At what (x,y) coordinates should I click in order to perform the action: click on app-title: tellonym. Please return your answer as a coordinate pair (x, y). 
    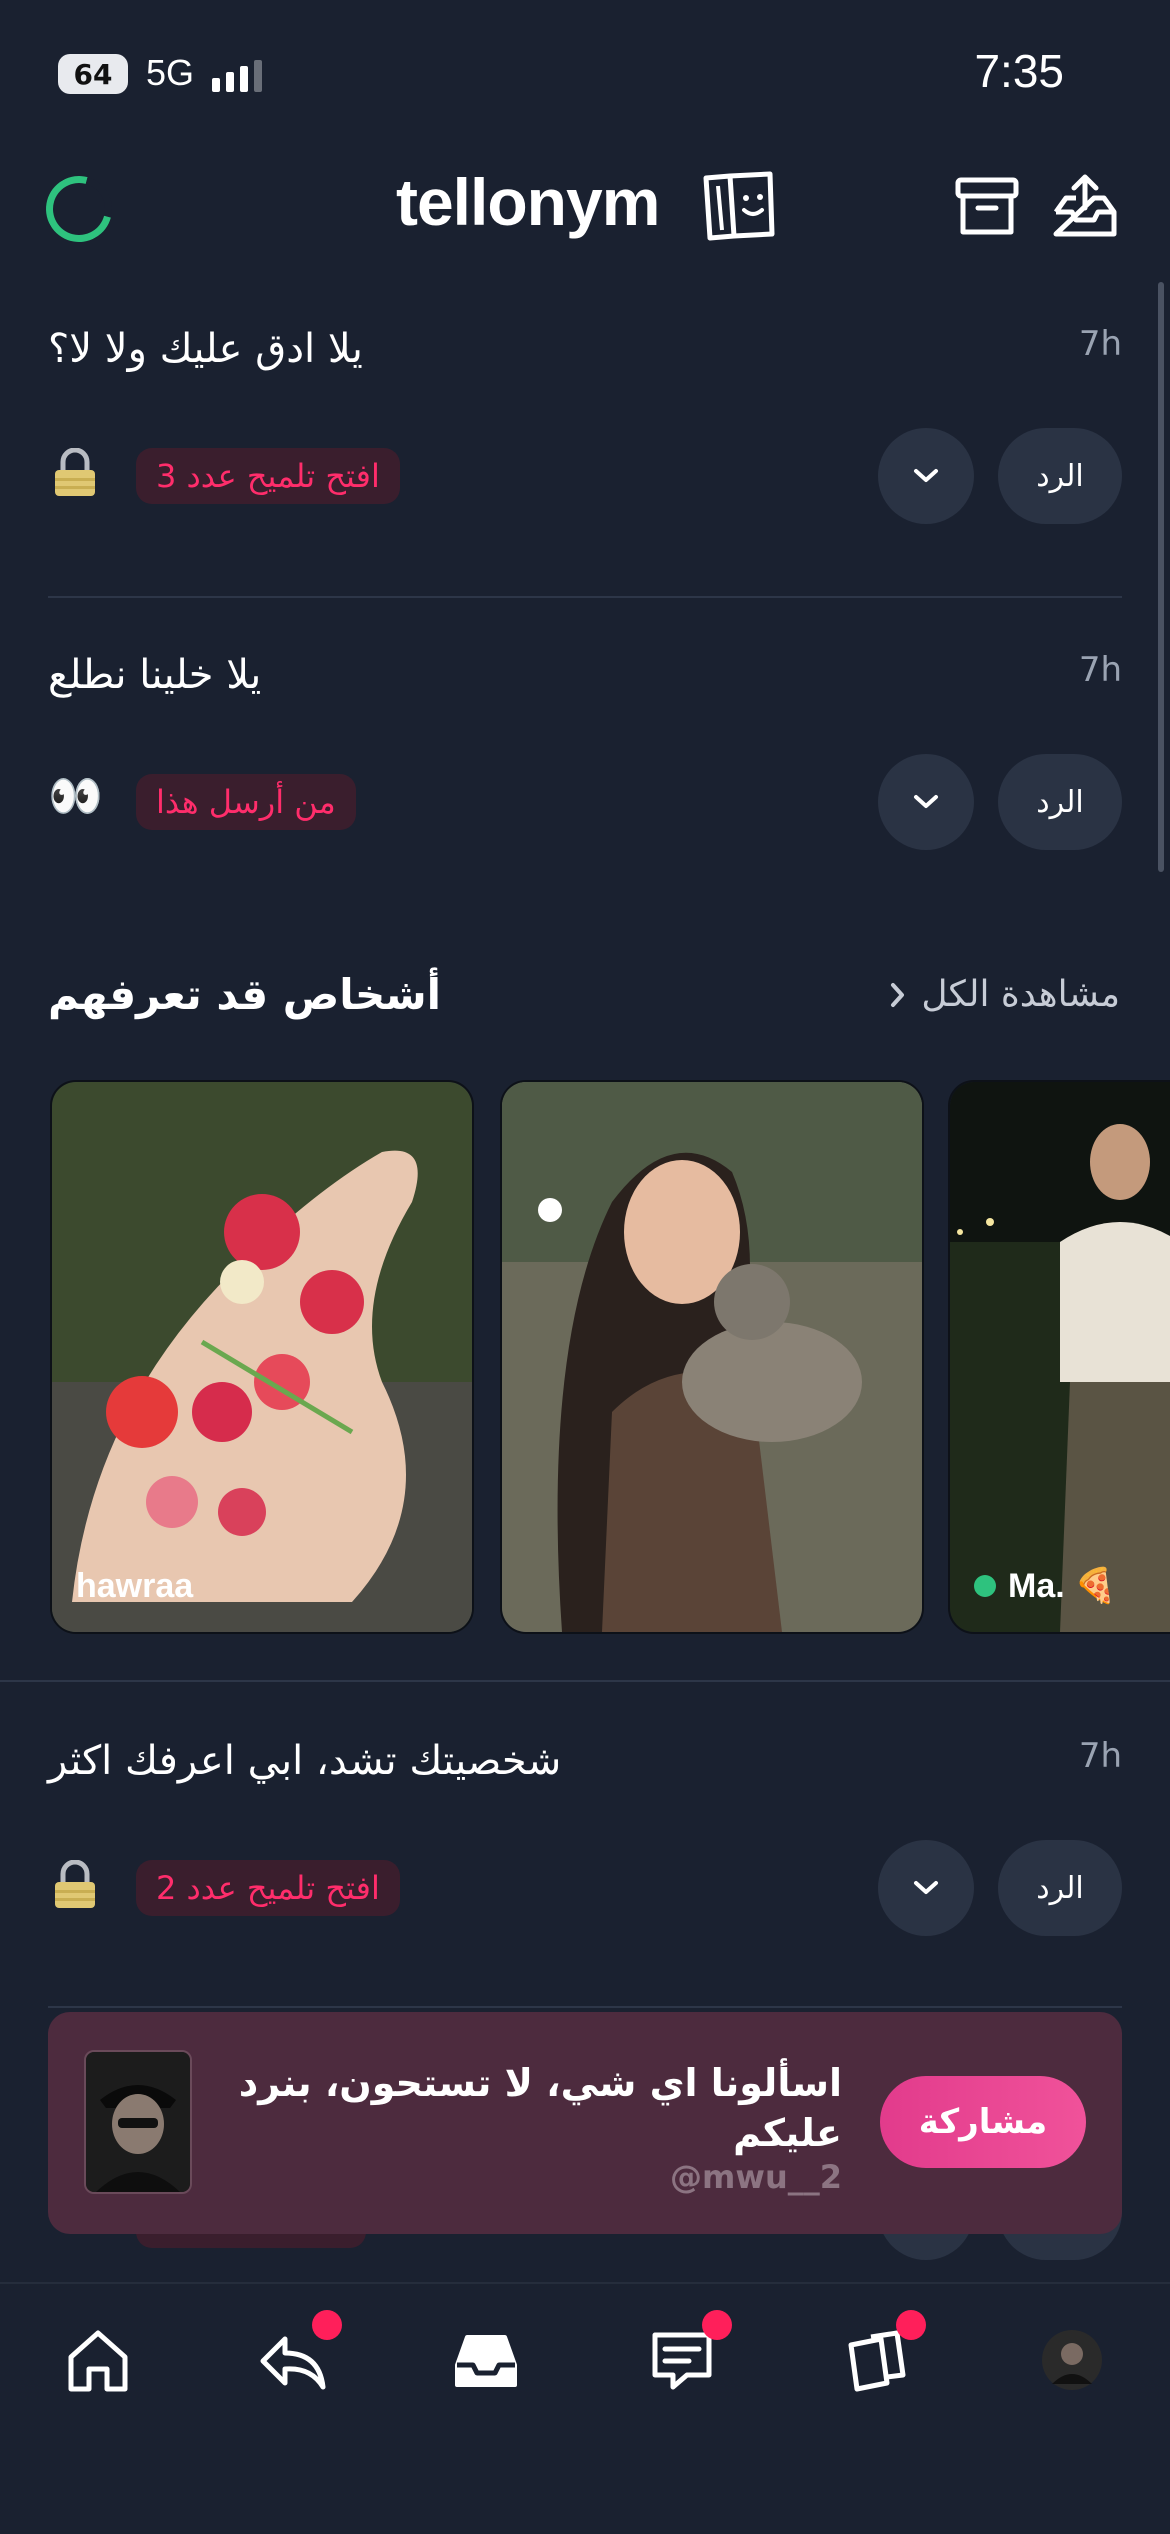
    Looking at the image, I should click on (528, 202).